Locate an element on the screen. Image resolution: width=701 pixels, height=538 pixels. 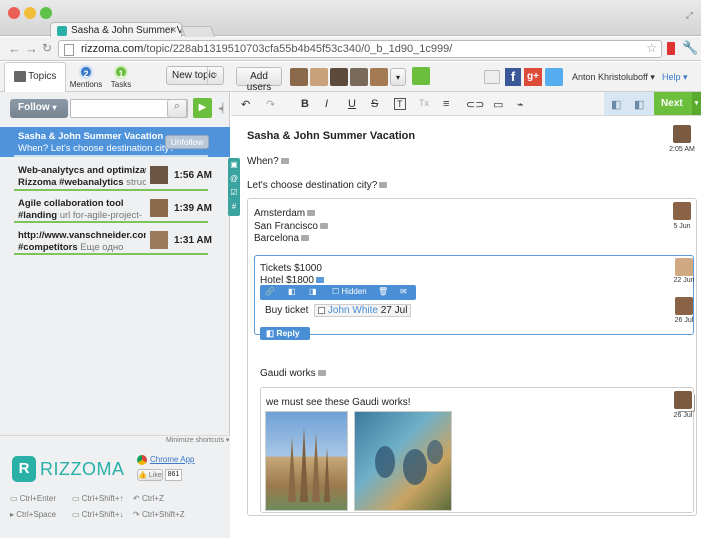
zoom-window-icon is located at coordinates (46, 13).